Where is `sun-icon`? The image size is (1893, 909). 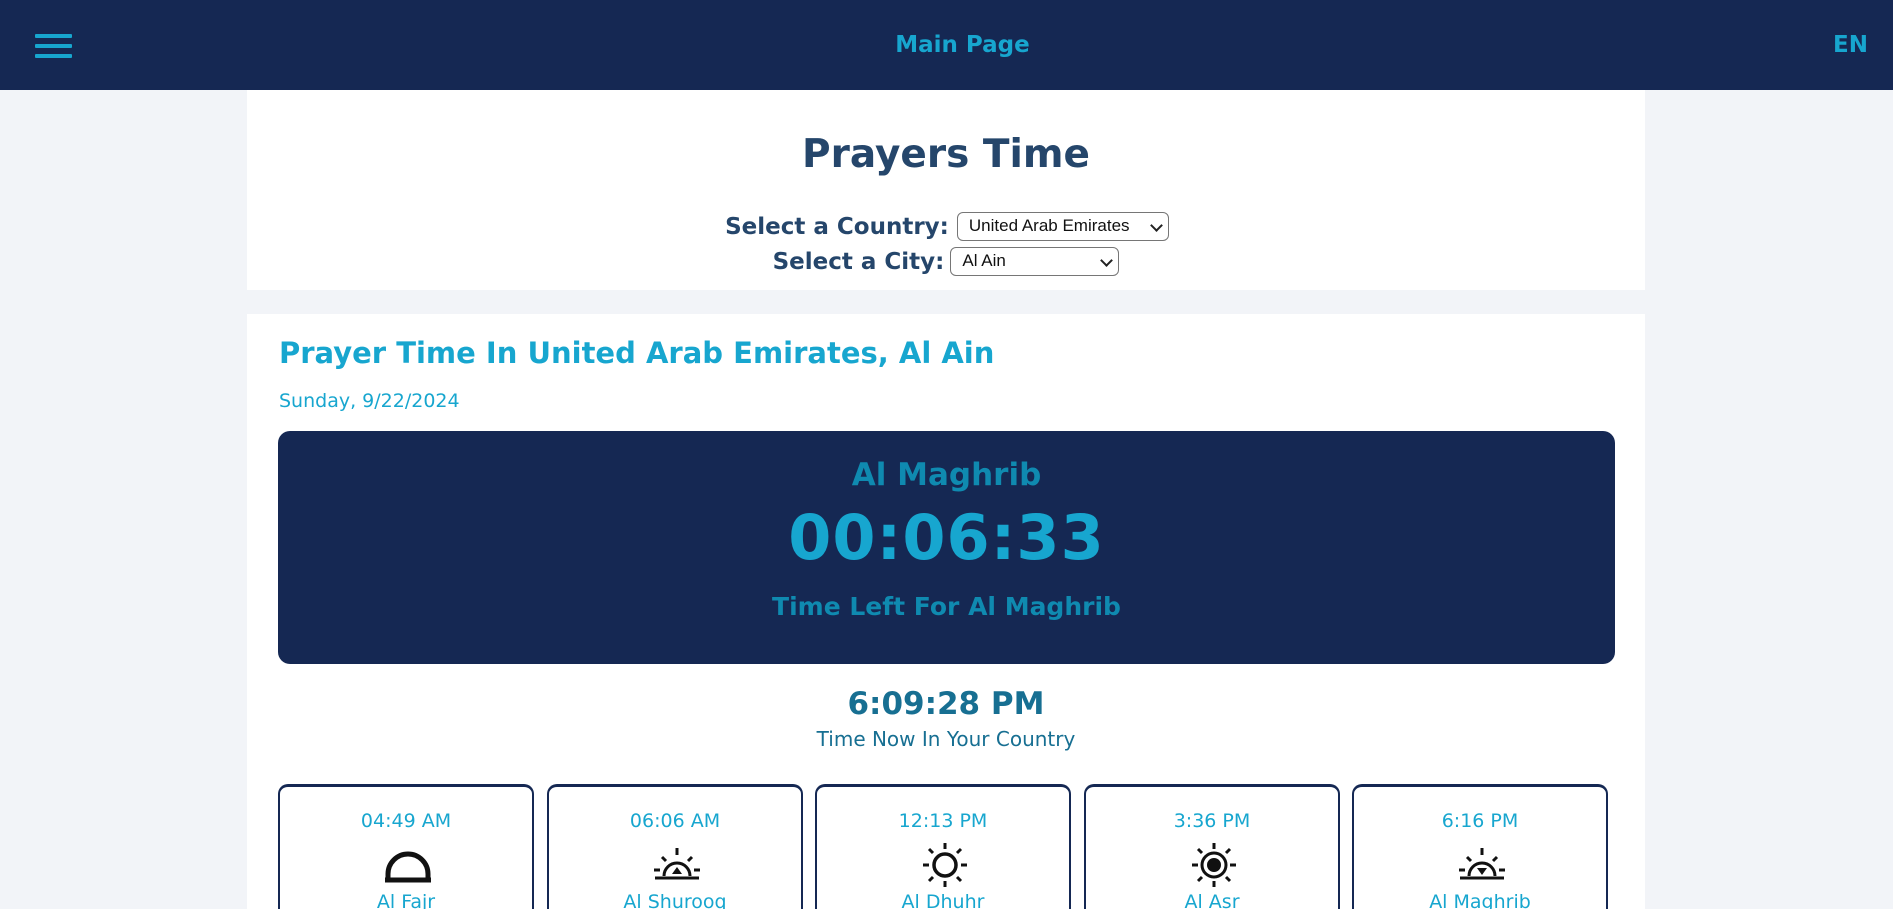 sun-icon is located at coordinates (945, 865).